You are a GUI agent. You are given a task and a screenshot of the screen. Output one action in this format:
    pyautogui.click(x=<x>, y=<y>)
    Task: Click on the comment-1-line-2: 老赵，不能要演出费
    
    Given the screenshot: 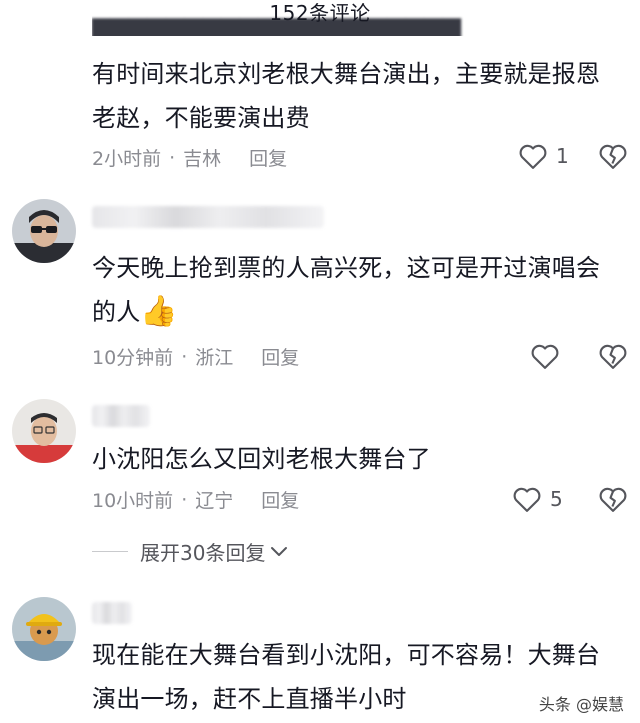 What is the action you would take?
    pyautogui.click(x=201, y=118)
    